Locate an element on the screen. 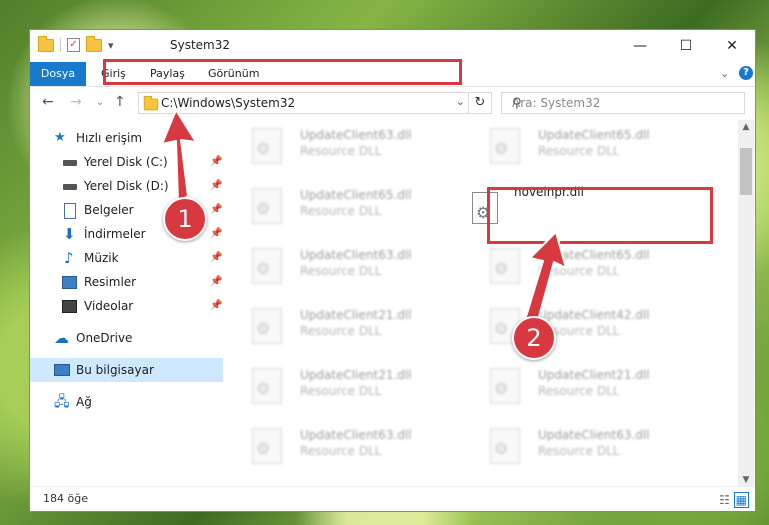 The image size is (769, 525). search-input: Ara: System32 ⚲ is located at coordinates (623, 103).